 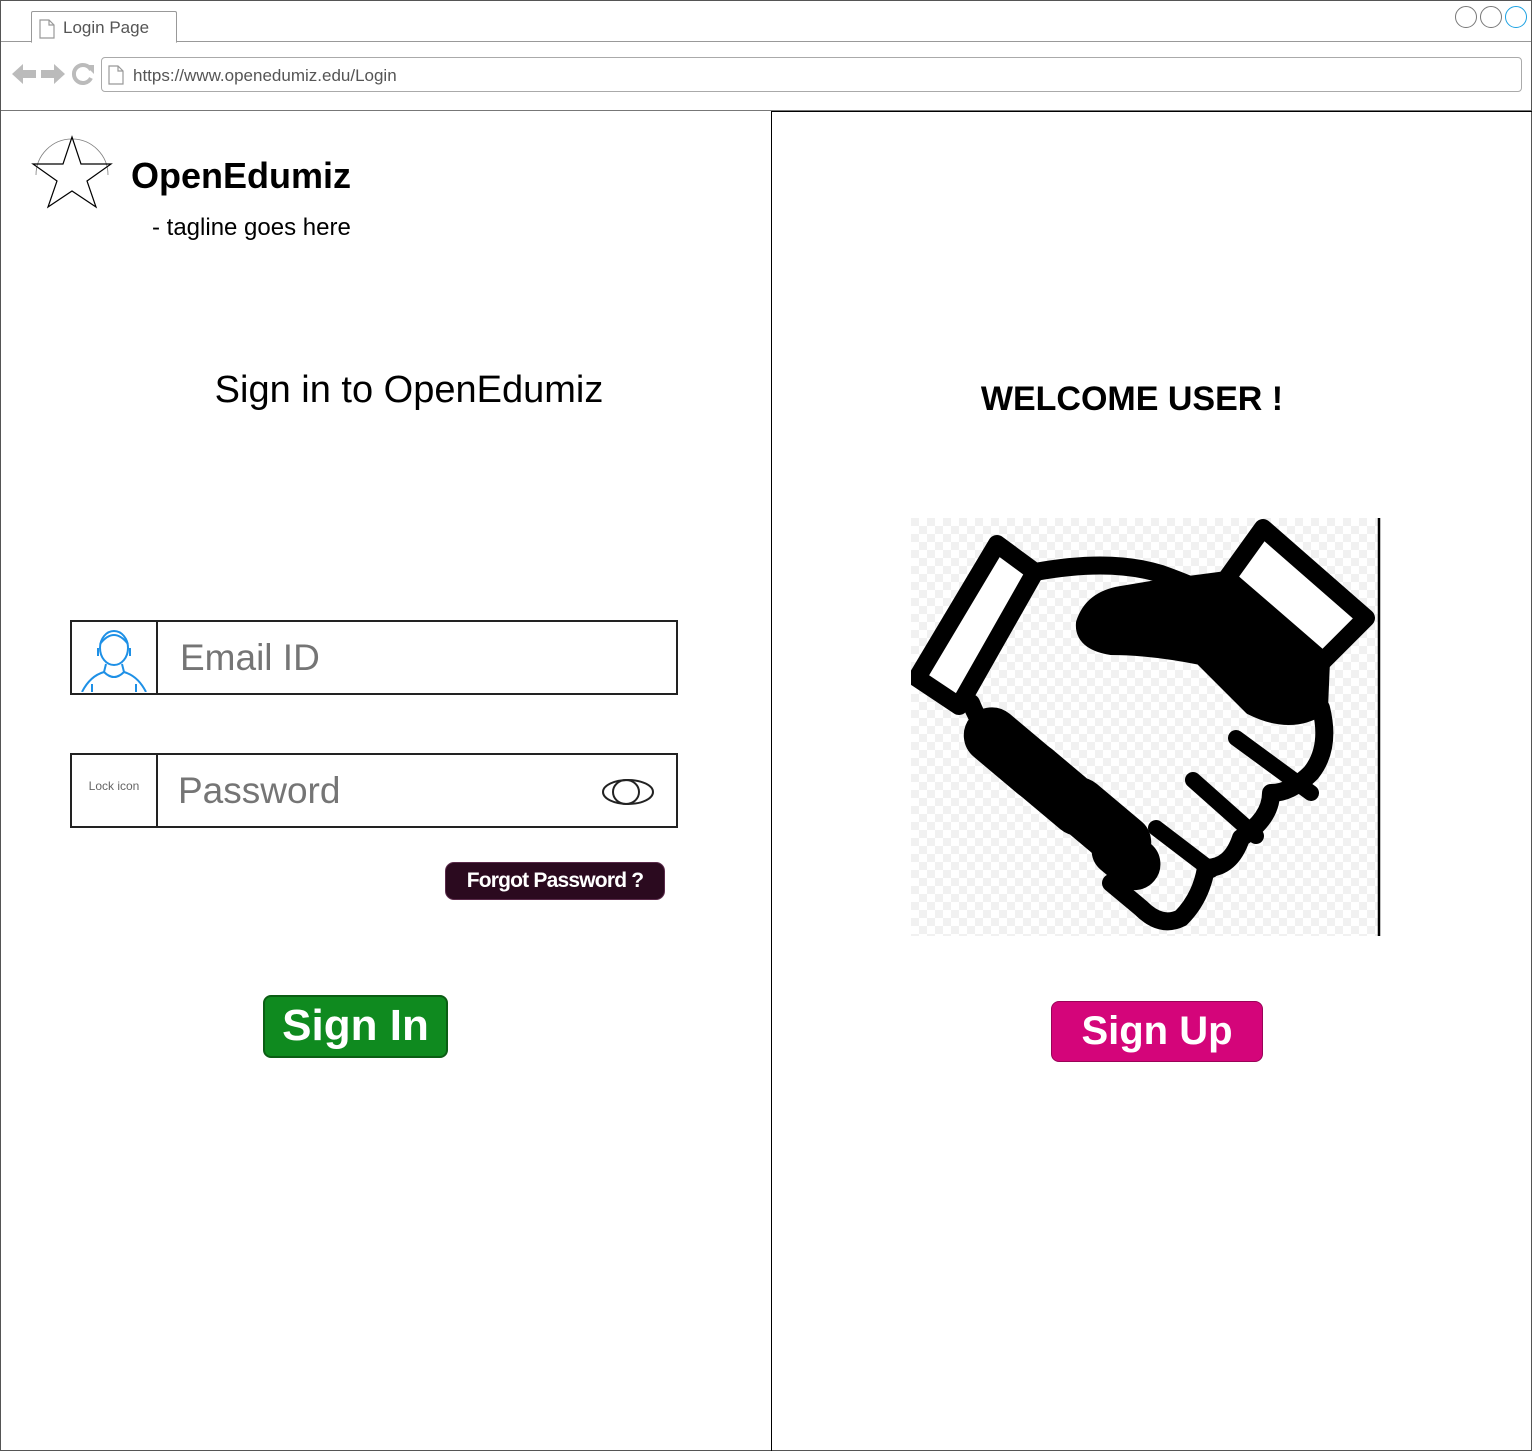 What do you see at coordinates (72, 174) in the screenshot?
I see `star-icon` at bounding box center [72, 174].